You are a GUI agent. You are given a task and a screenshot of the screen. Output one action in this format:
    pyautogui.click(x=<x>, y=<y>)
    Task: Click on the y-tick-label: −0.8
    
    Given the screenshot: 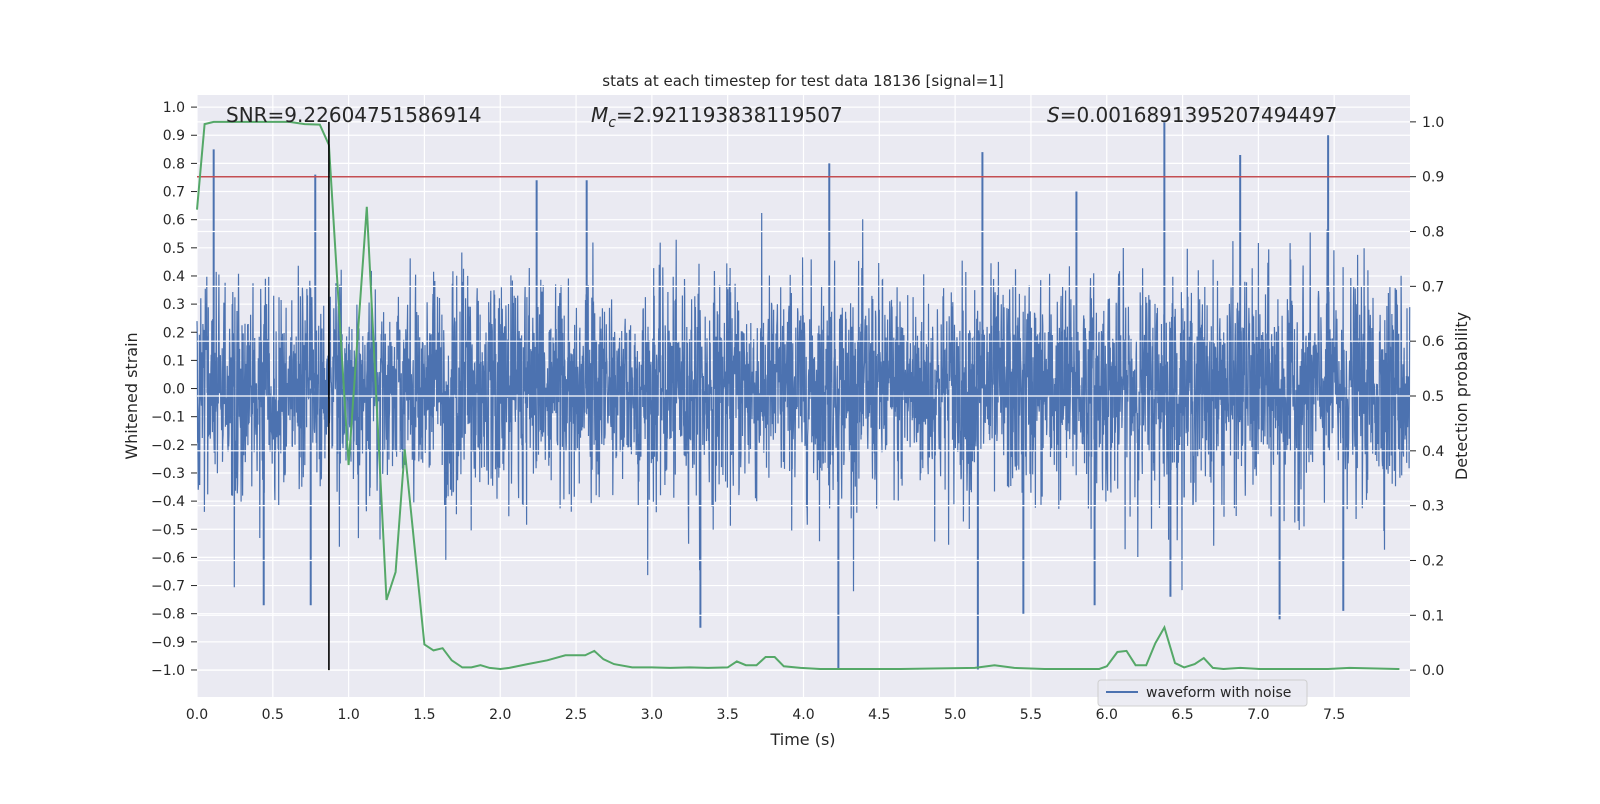 What is the action you would take?
    pyautogui.click(x=168, y=615)
    